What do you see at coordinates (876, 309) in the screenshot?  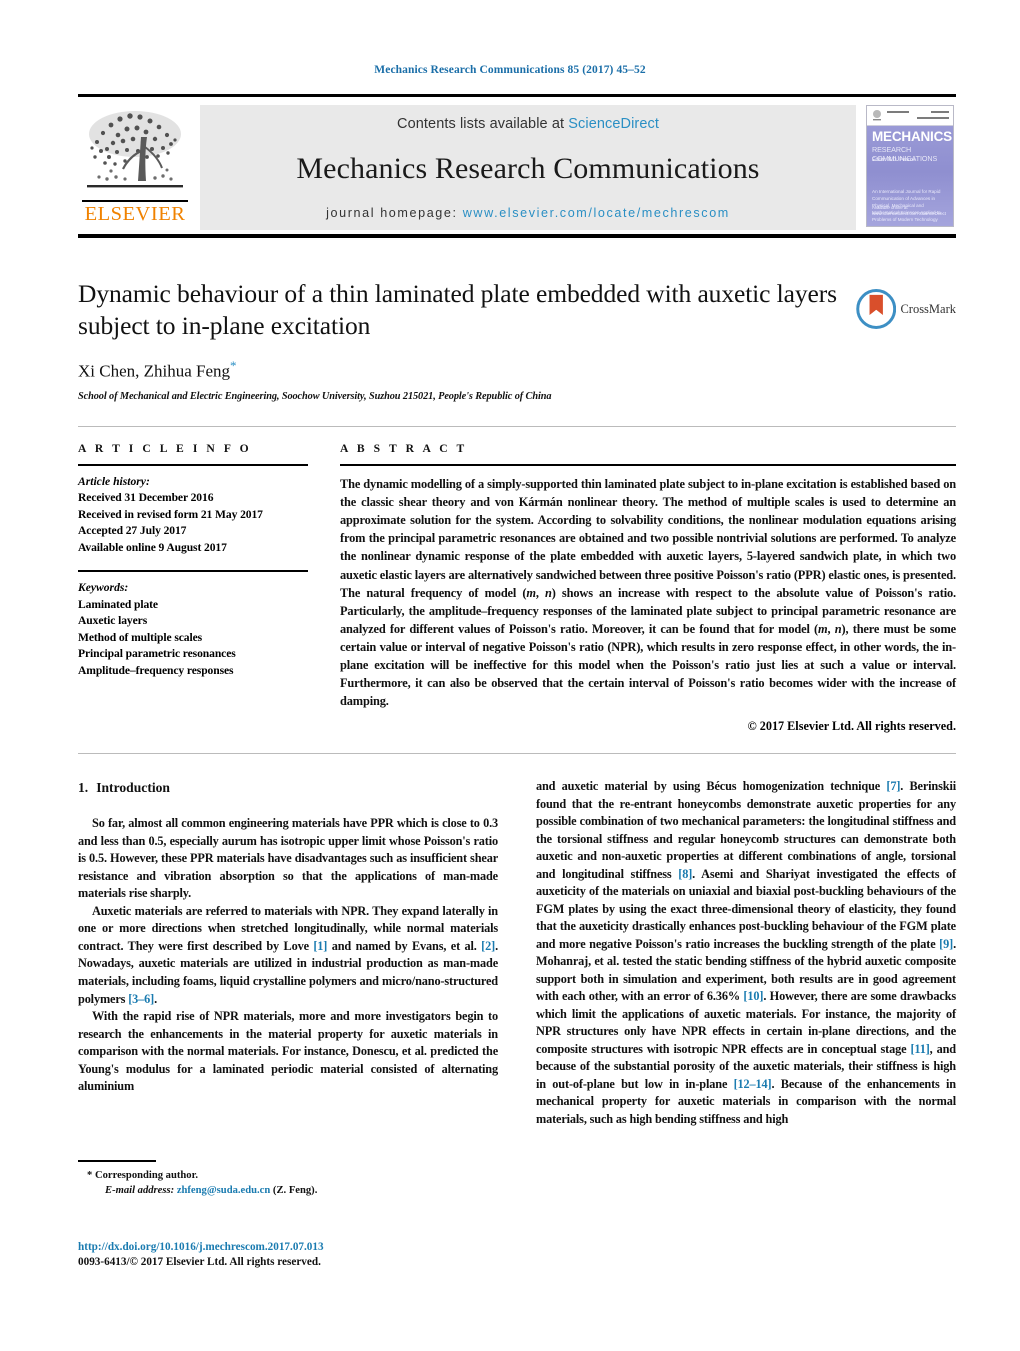 I see `crossmark-icon` at bounding box center [876, 309].